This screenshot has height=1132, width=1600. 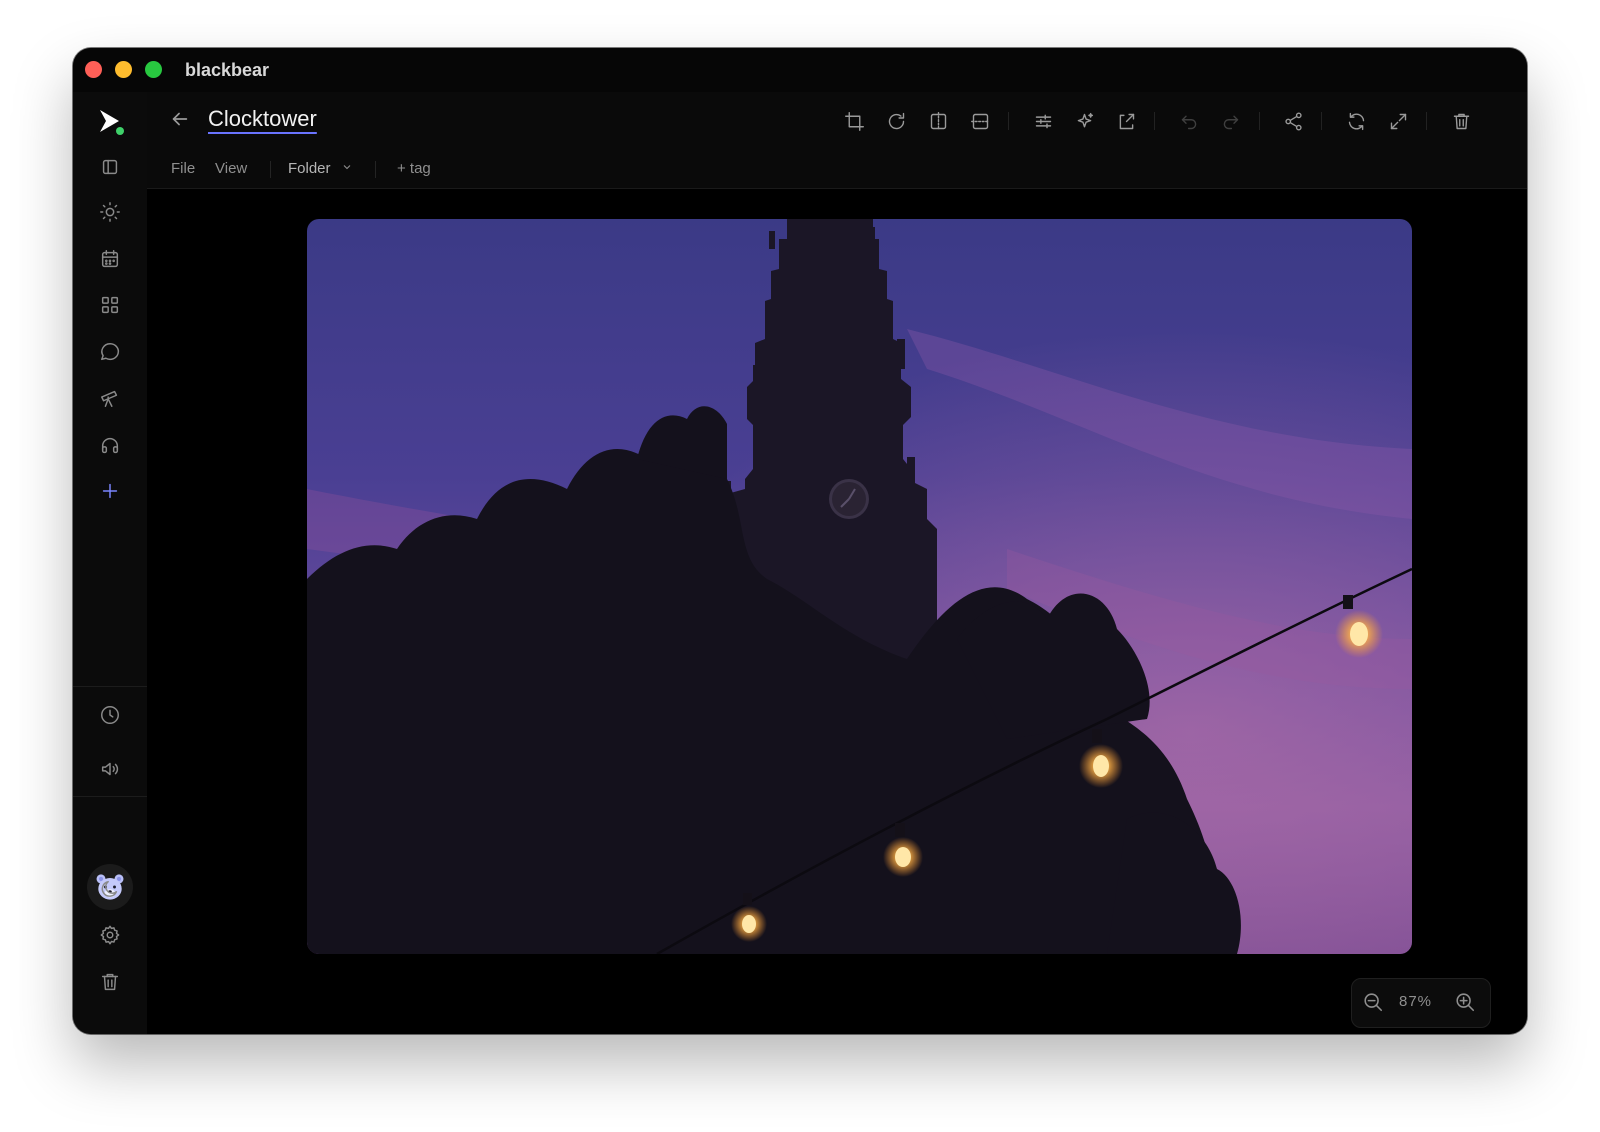 I want to click on menu-view: View, so click(x=231, y=168).